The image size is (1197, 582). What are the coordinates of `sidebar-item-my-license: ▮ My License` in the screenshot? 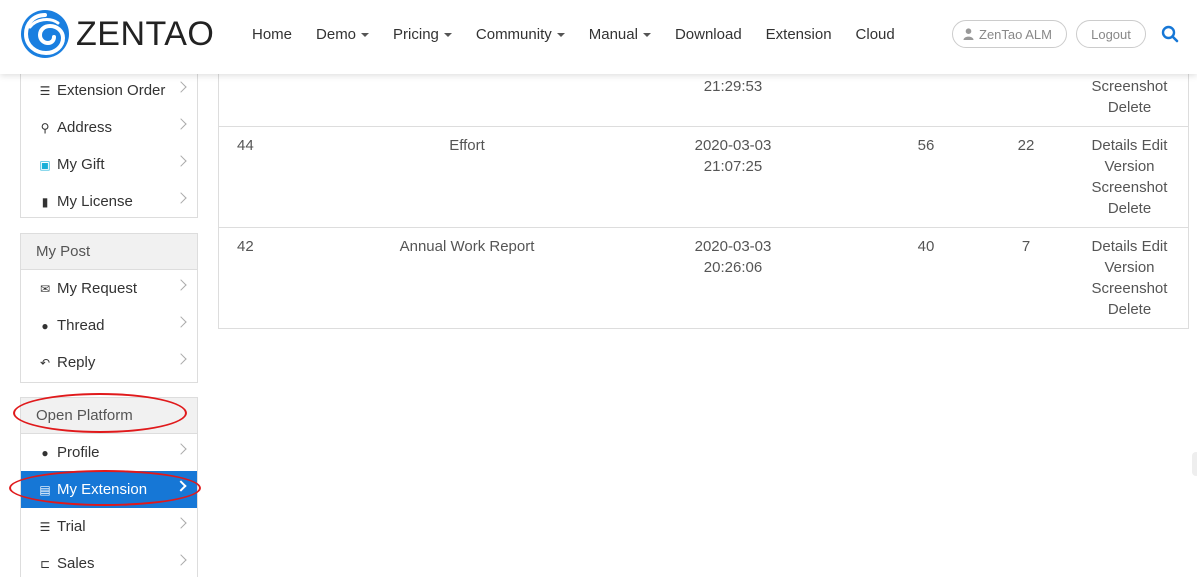 It's located at (109, 201).